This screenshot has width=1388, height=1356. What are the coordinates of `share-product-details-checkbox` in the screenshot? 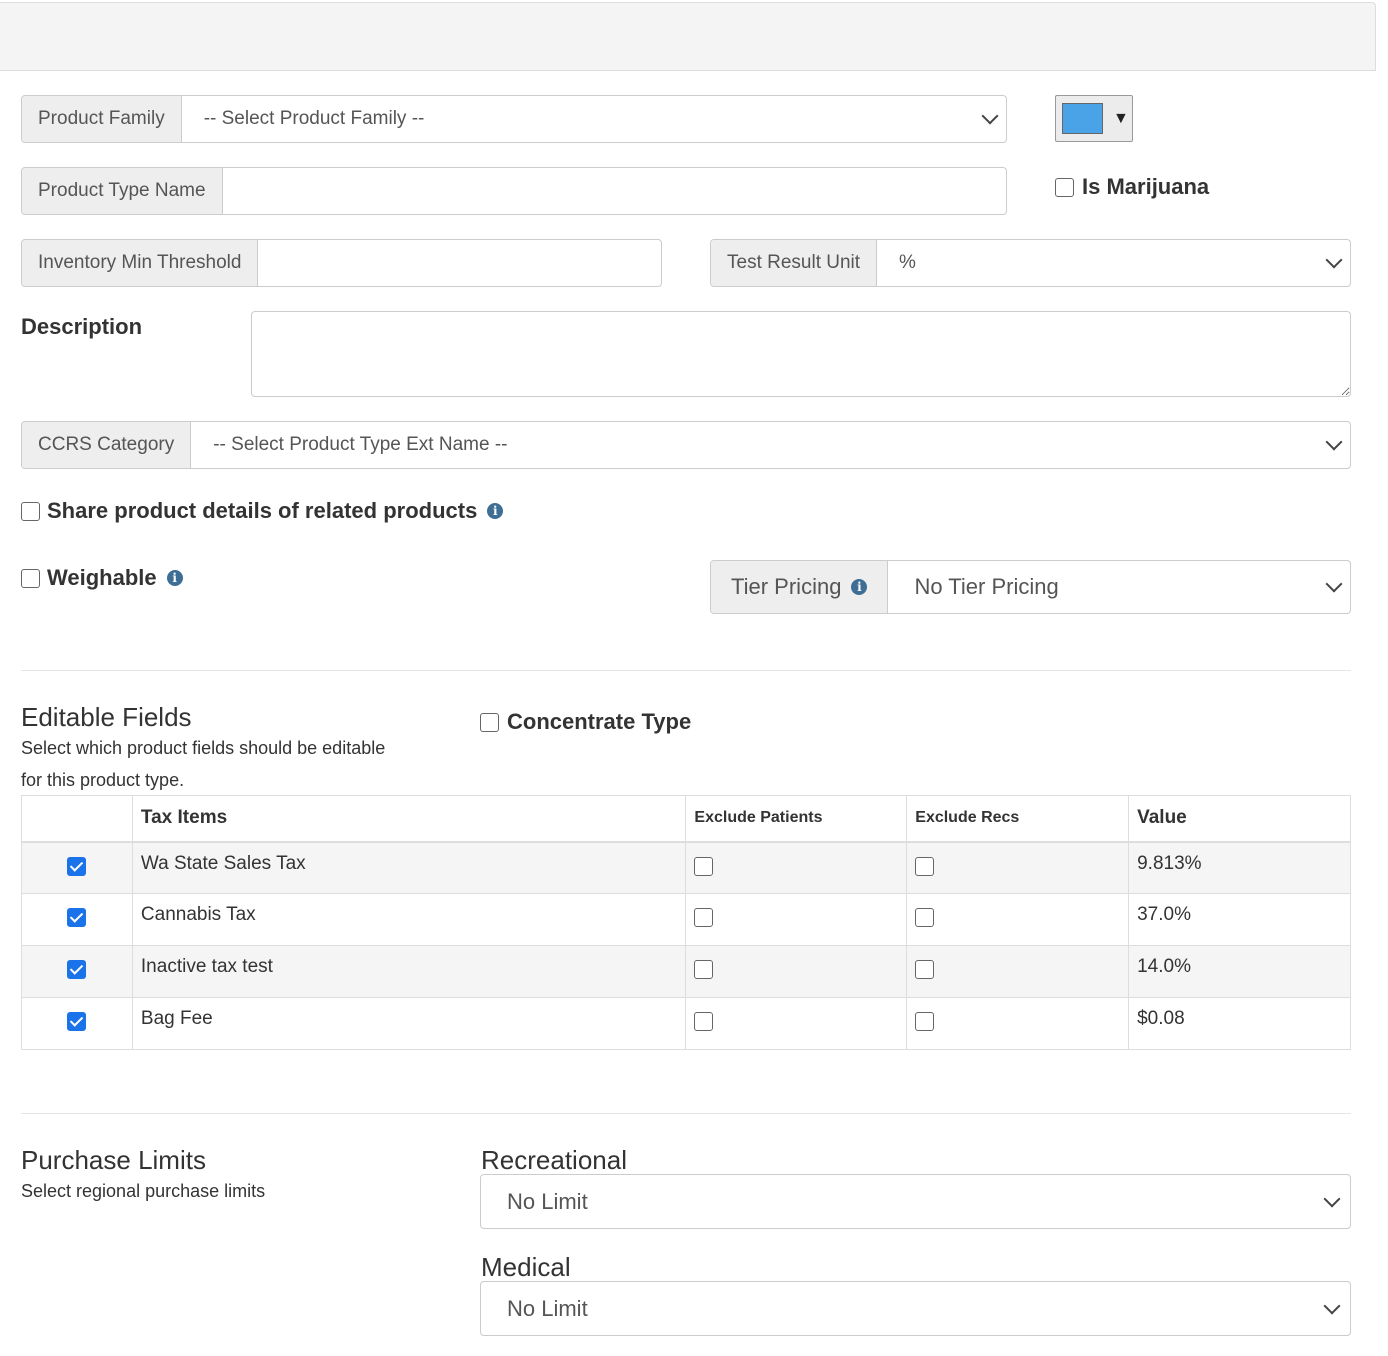 It's located at (30, 511).